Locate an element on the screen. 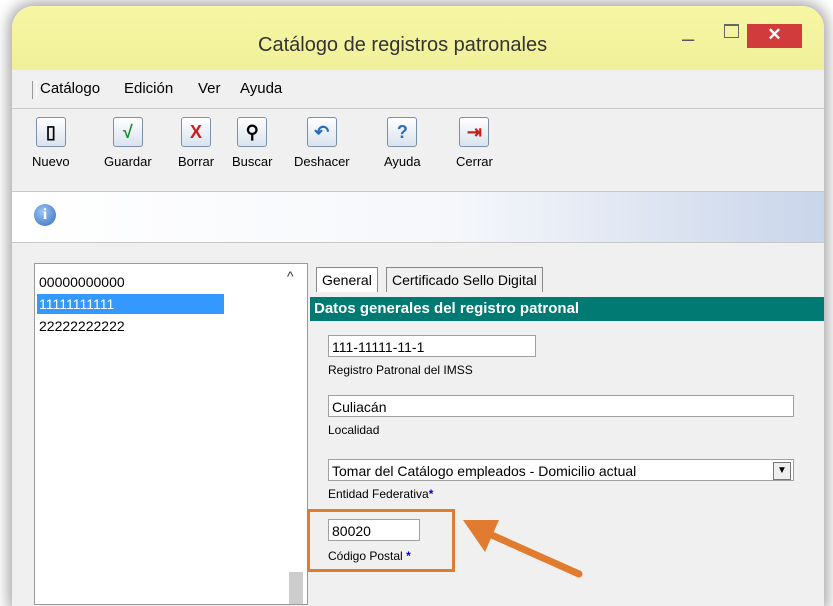 The width and height of the screenshot is (833, 606). info-icon: i is located at coordinates (45, 215).